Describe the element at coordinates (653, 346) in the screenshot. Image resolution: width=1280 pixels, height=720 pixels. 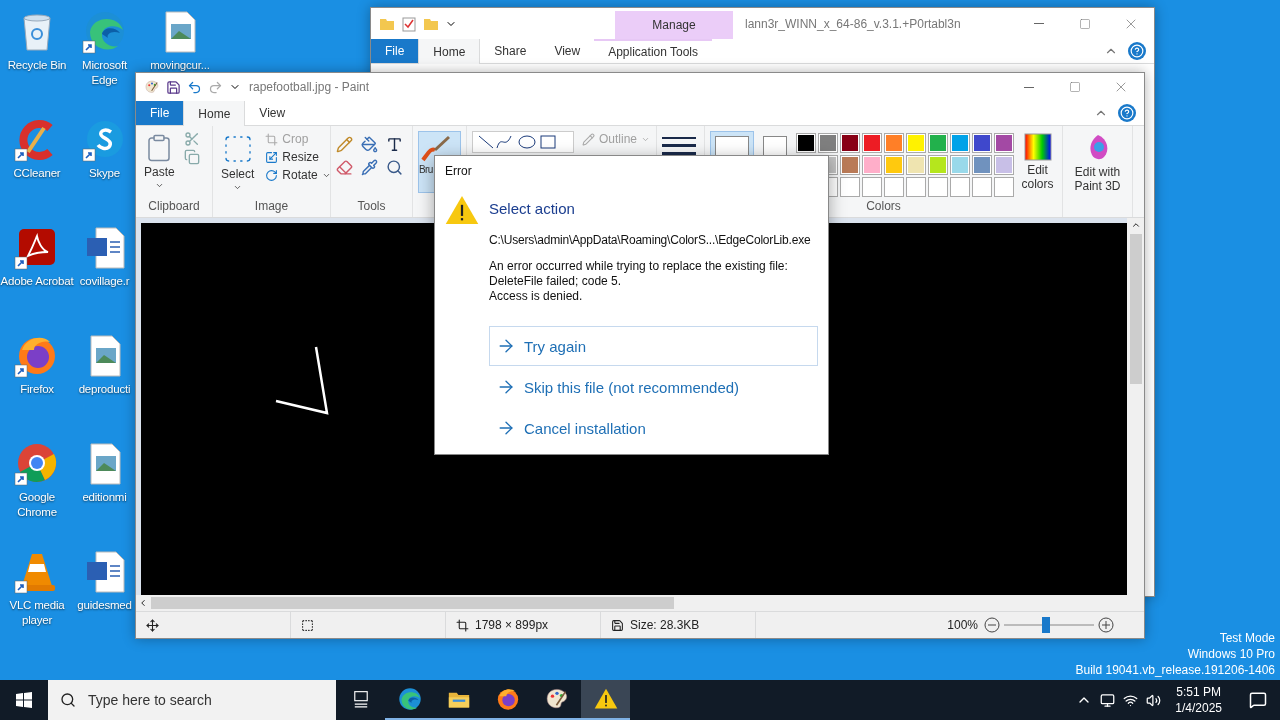
I see `action-option-button: Try again` at that location.